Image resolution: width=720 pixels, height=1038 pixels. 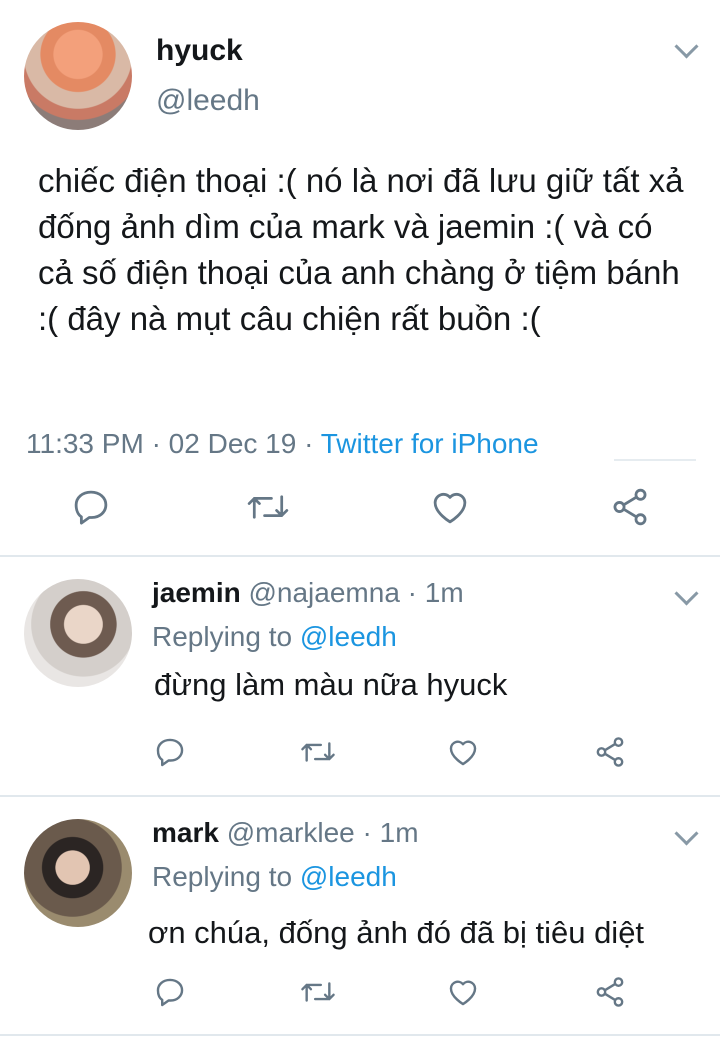 What do you see at coordinates (185, 832) in the screenshot?
I see `author-name: mark` at bounding box center [185, 832].